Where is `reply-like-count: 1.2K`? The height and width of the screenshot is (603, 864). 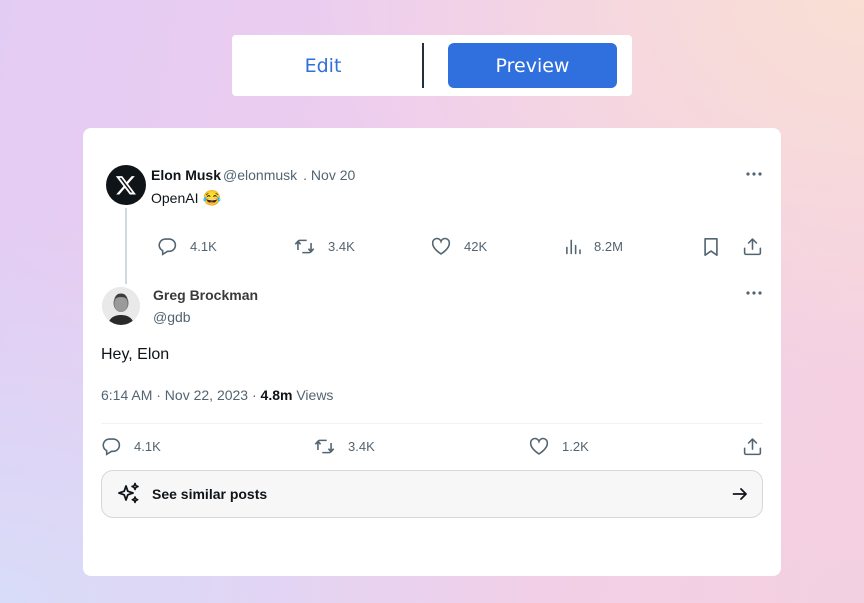 reply-like-count: 1.2K is located at coordinates (575, 446).